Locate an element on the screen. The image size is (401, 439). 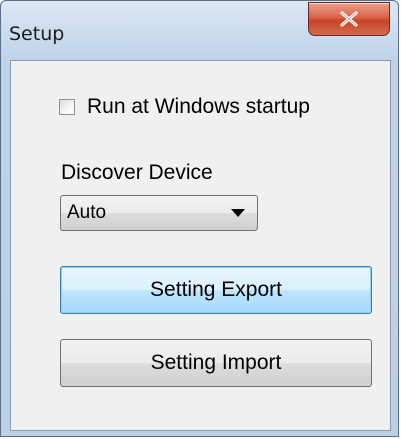
close-button is located at coordinates (349, 19).